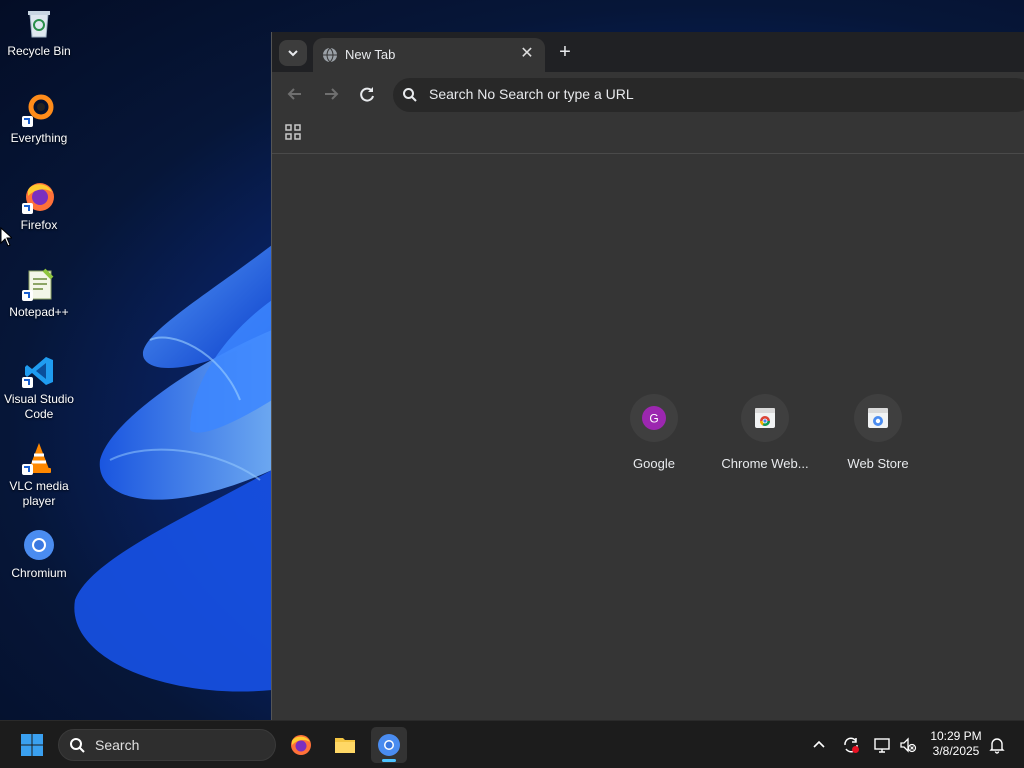  Describe the element at coordinates (512, 744) in the screenshot. I see `taskbar: Search 10:29 PM 3/8/2025` at that location.